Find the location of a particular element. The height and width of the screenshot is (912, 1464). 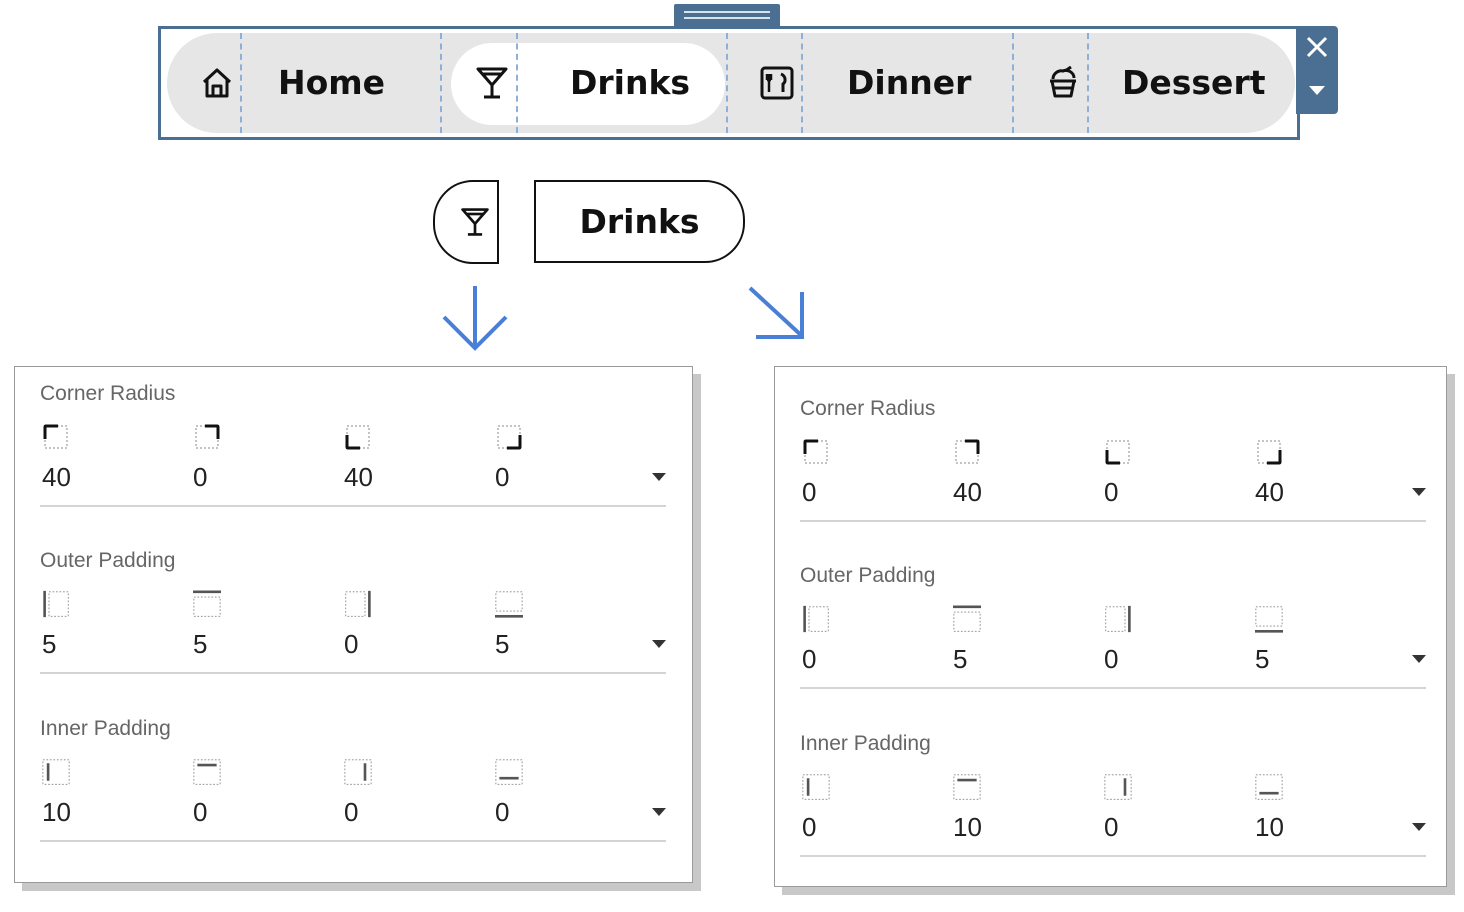

nav-item-dessert: Dessert is located at coordinates (1194, 83).